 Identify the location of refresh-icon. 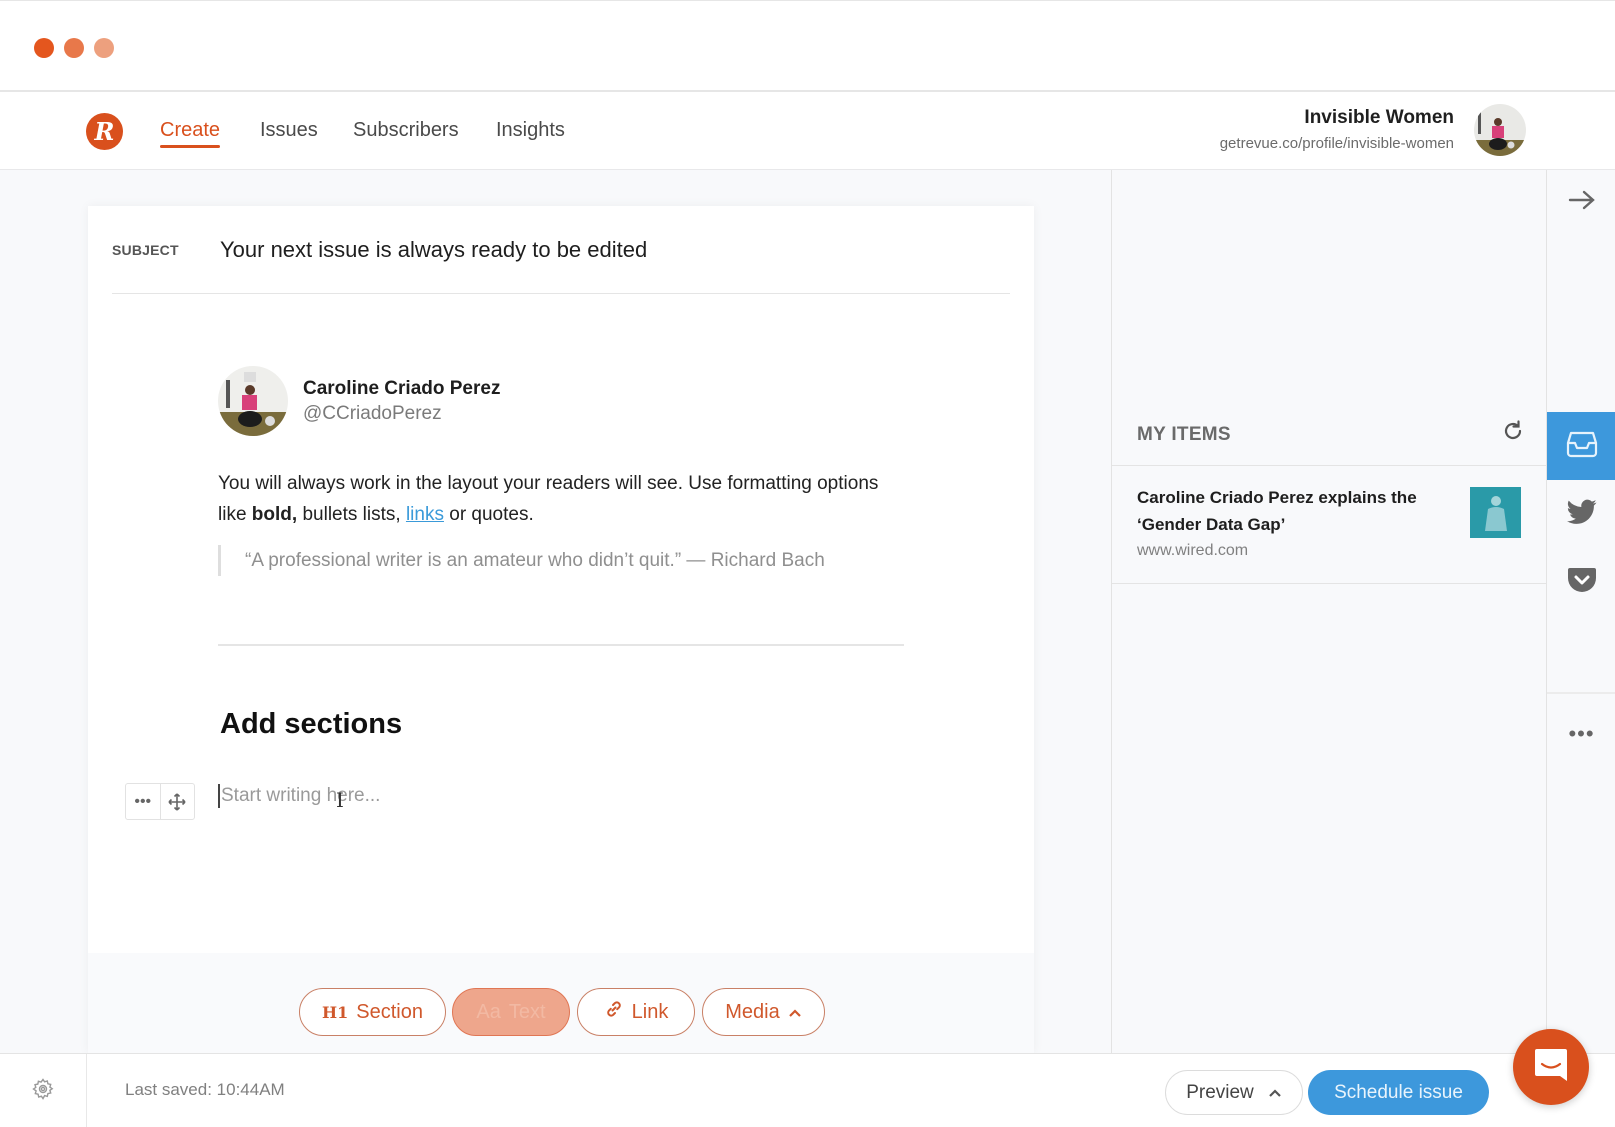
(1513, 434).